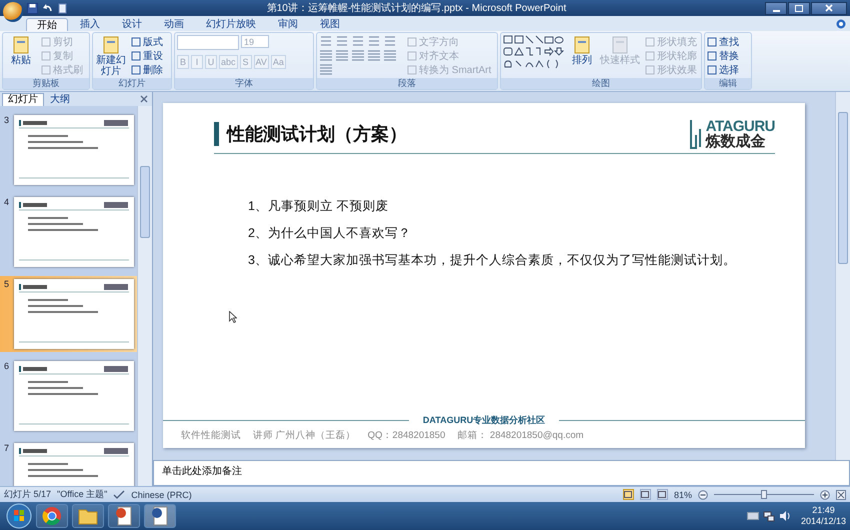  What do you see at coordinates (231, 24) in the screenshot?
I see `ribbon-tab: 幻灯片放映` at bounding box center [231, 24].